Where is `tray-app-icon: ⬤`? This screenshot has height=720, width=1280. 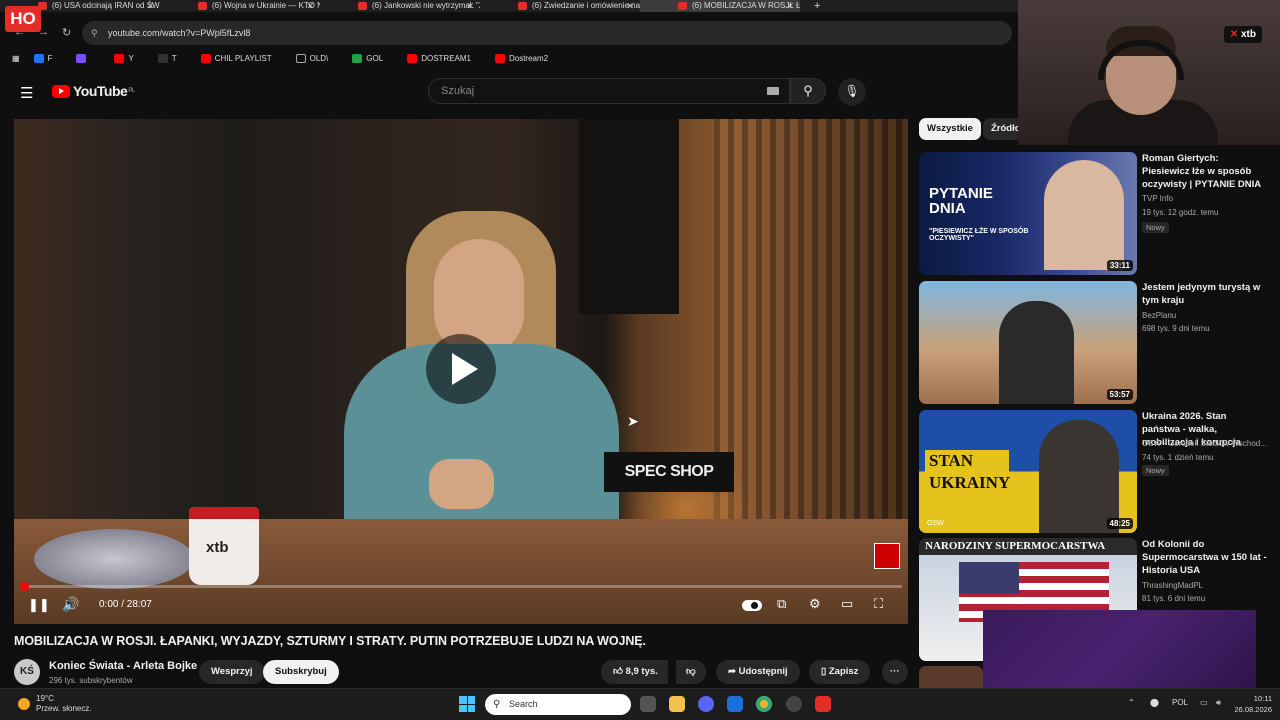 tray-app-icon: ⬤ is located at coordinates (1154, 702).